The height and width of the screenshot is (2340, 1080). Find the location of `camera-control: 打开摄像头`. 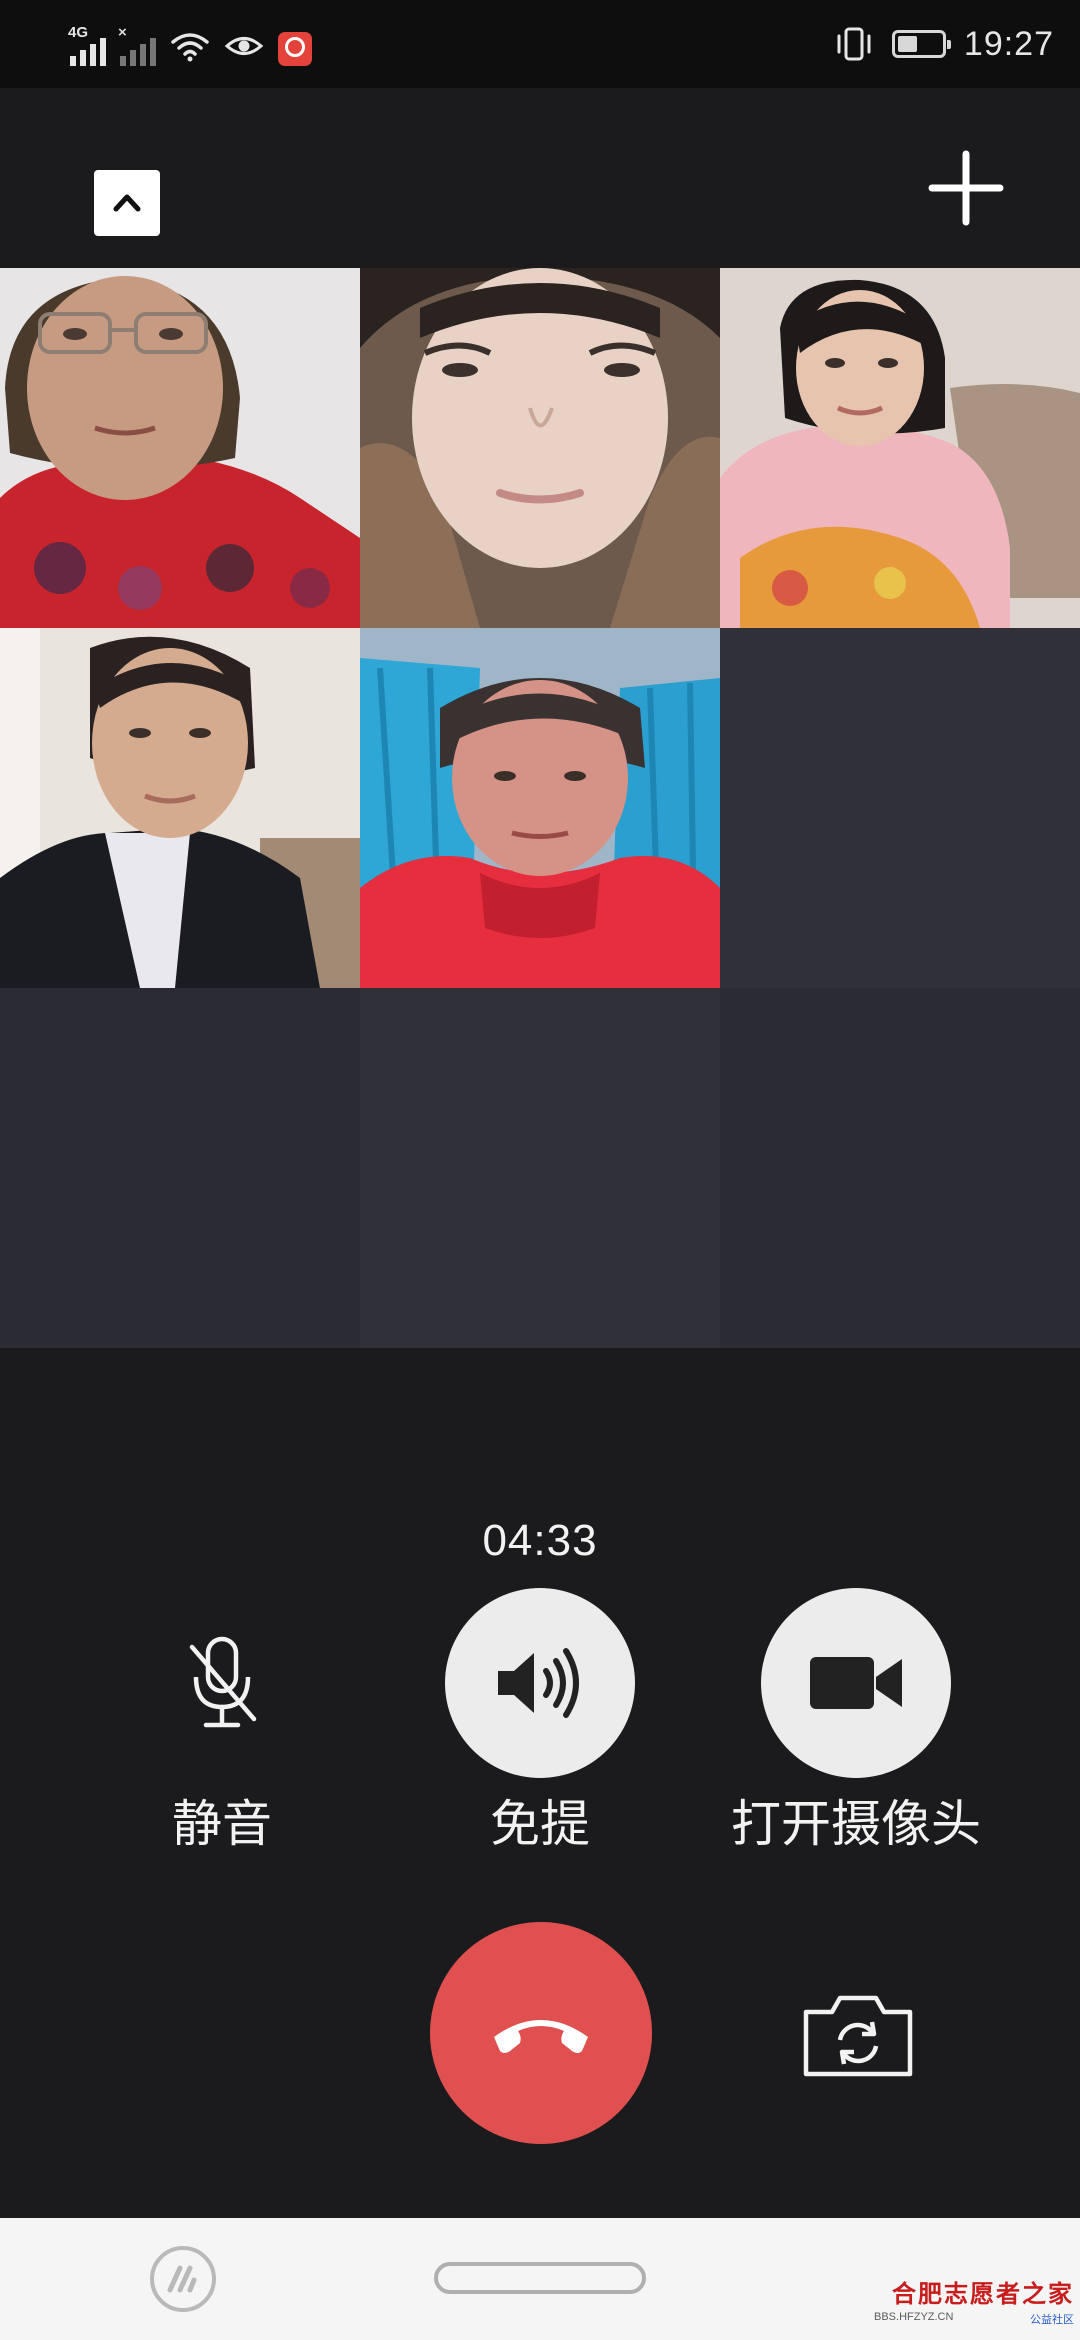

camera-control: 打开摄像头 is located at coordinates (856, 1722).